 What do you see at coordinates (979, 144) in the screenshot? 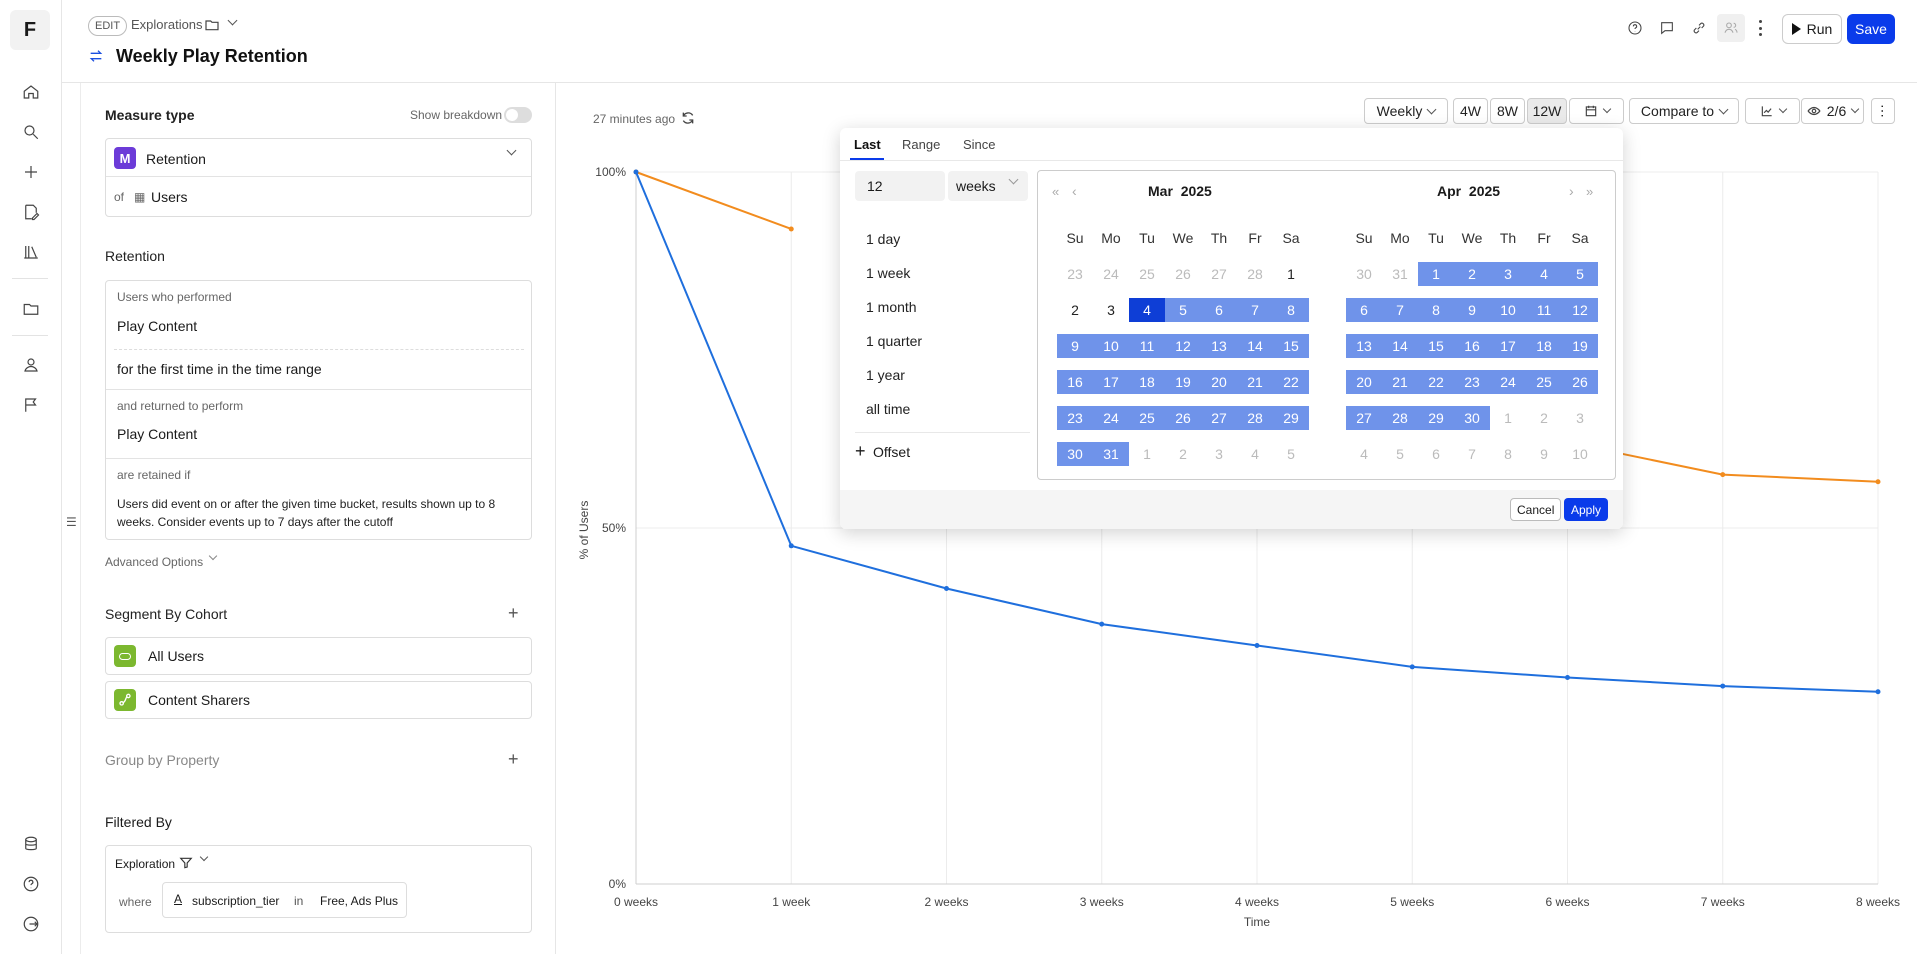
I see `tab-since: Since` at bounding box center [979, 144].